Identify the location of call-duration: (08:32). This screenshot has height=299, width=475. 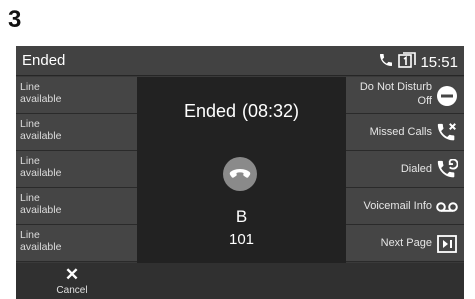
(271, 111).